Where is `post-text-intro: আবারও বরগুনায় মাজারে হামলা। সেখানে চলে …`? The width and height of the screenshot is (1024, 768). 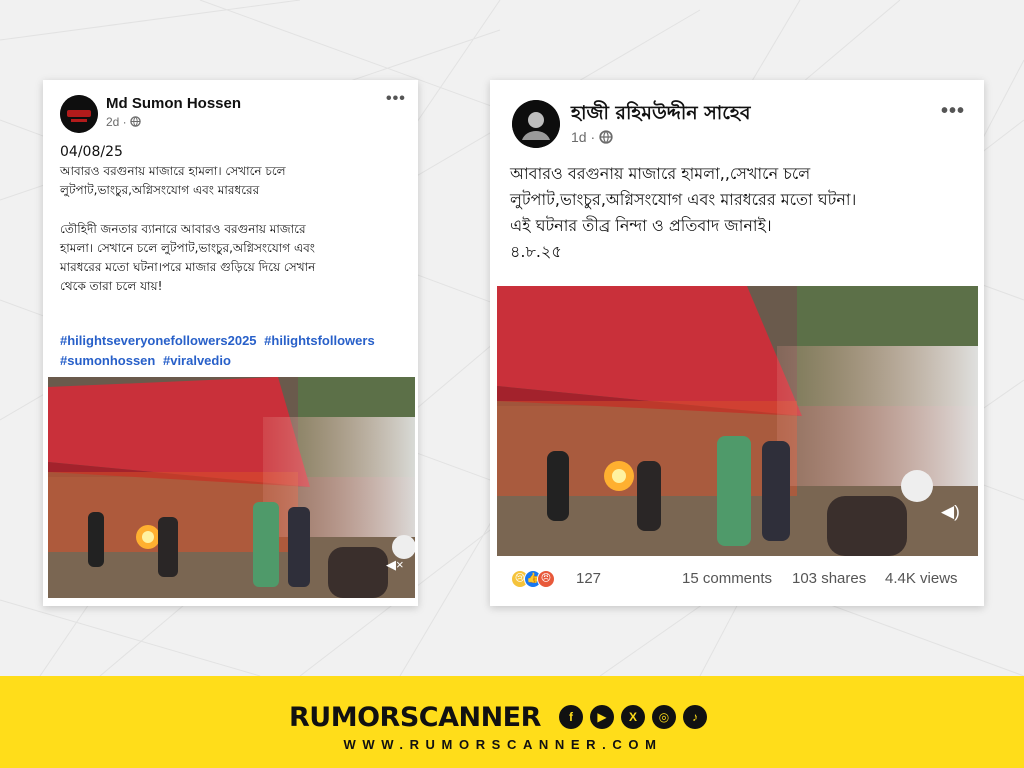
post-text-intro: আবারও বরগুনায় মাজারে হামলা। সেখানে চলে … is located at coordinates (173, 180).